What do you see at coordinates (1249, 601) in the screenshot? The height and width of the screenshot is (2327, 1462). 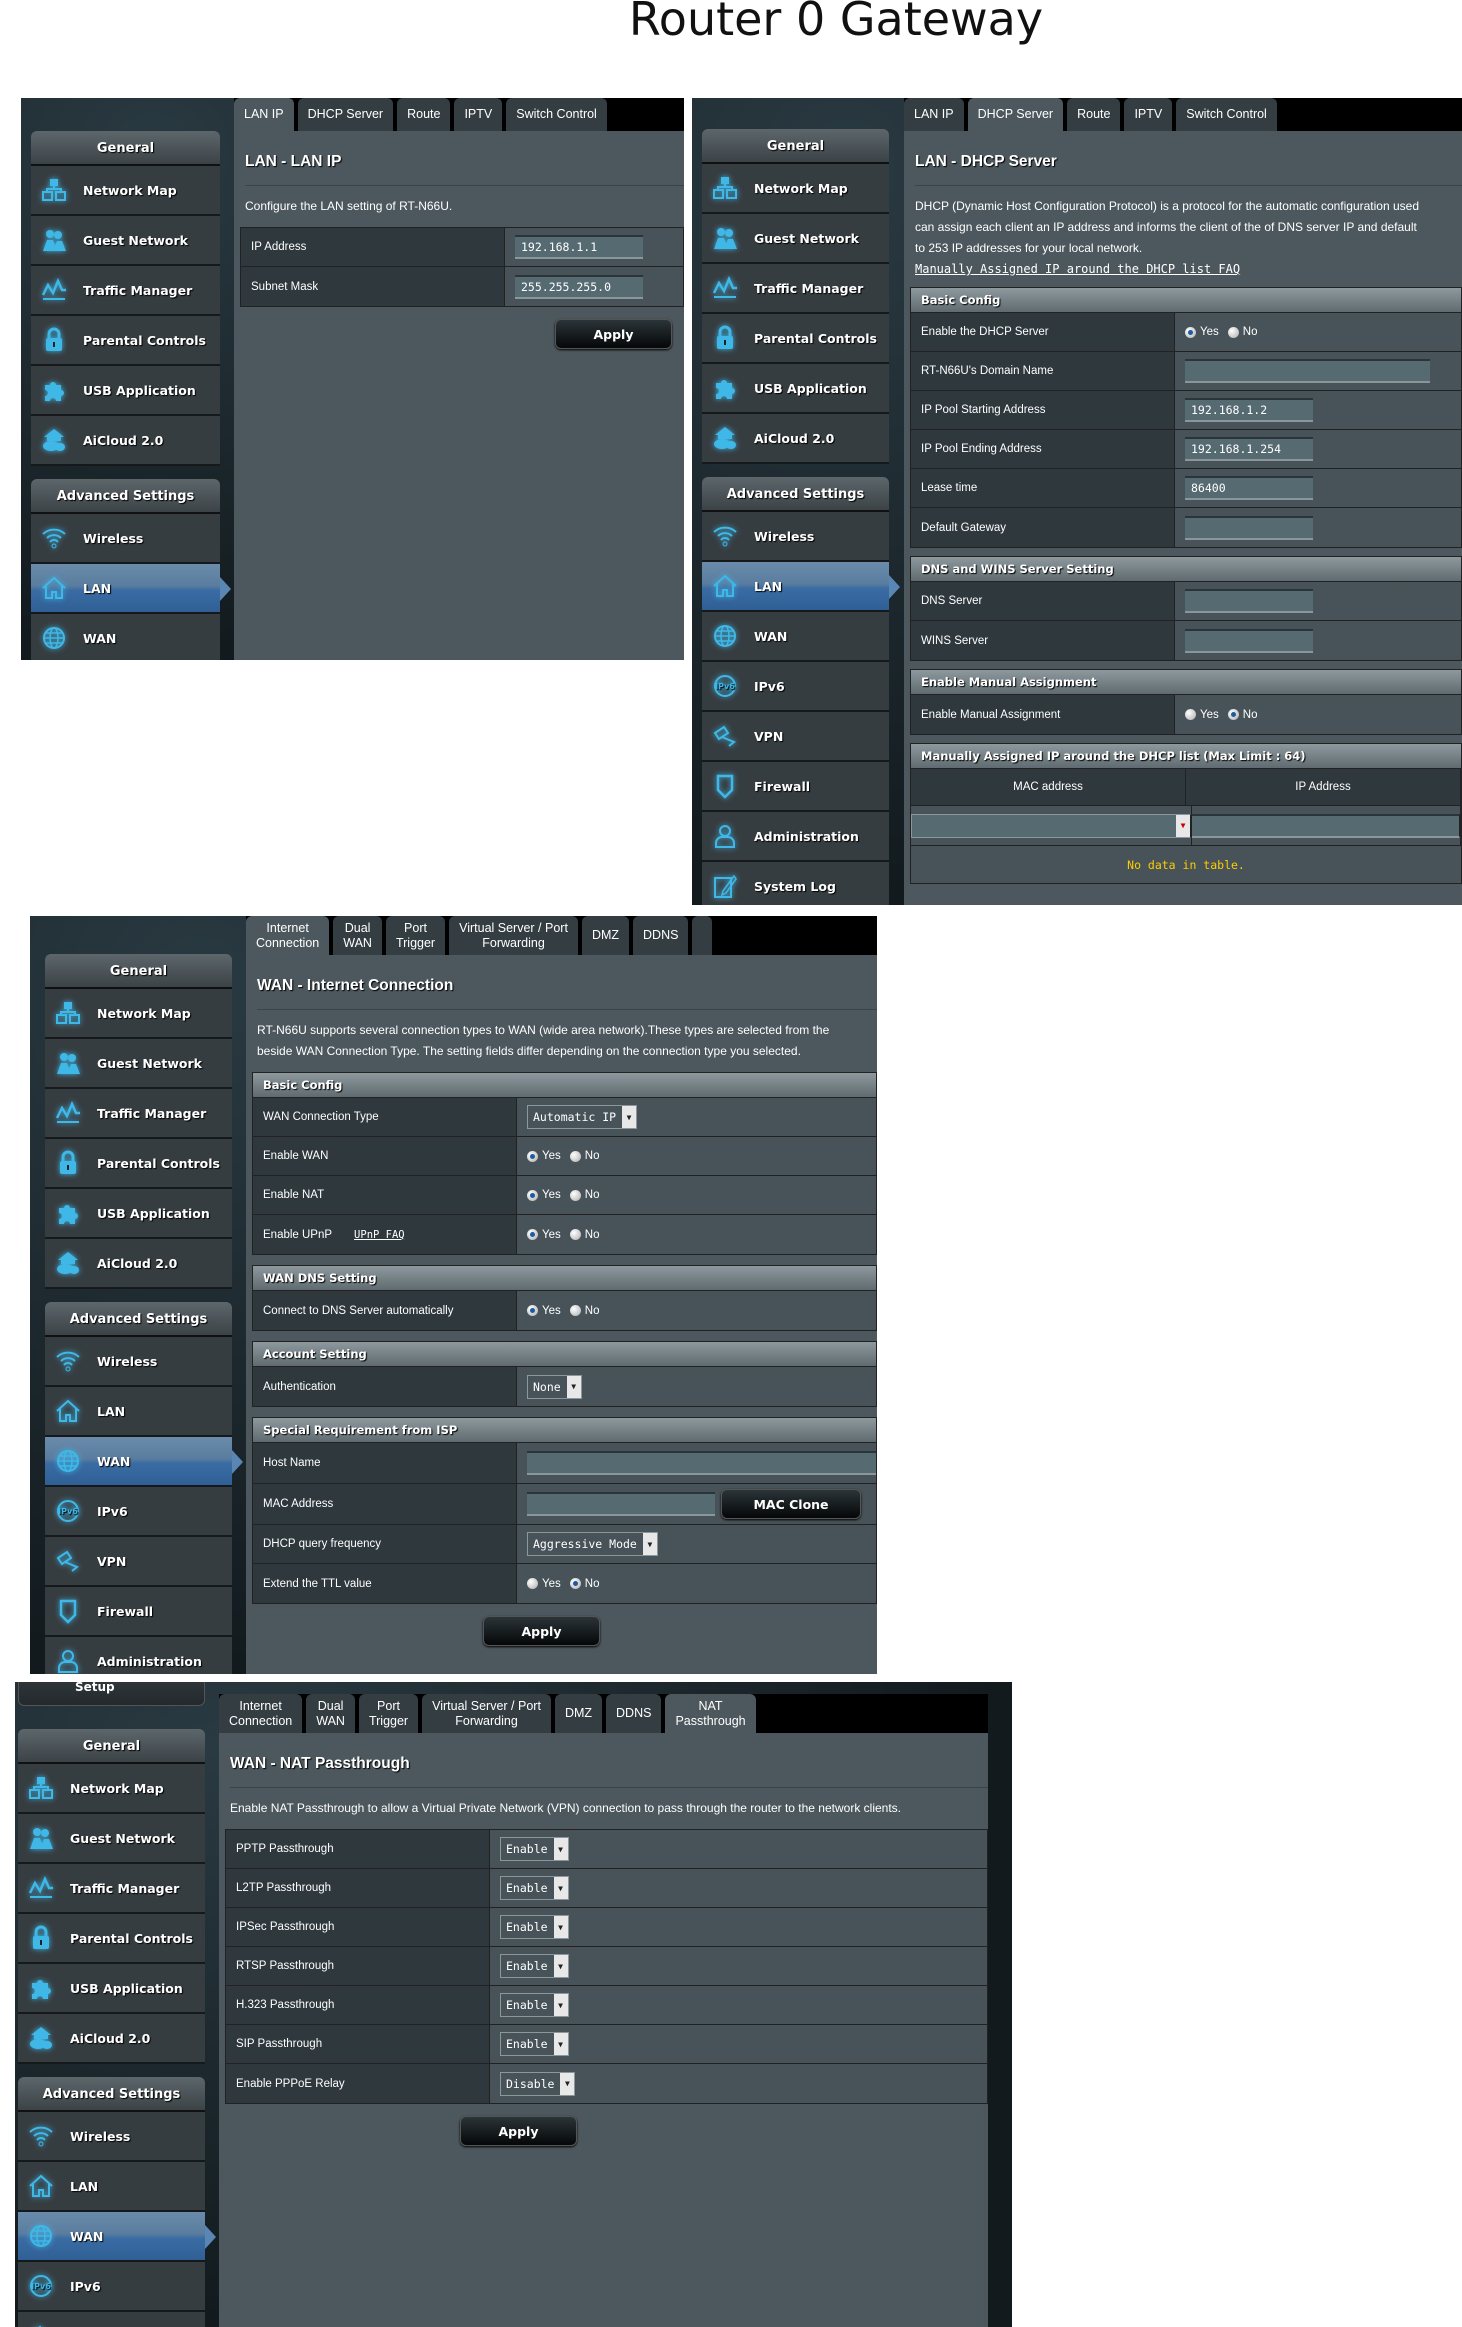 I see `dns-server-input` at bounding box center [1249, 601].